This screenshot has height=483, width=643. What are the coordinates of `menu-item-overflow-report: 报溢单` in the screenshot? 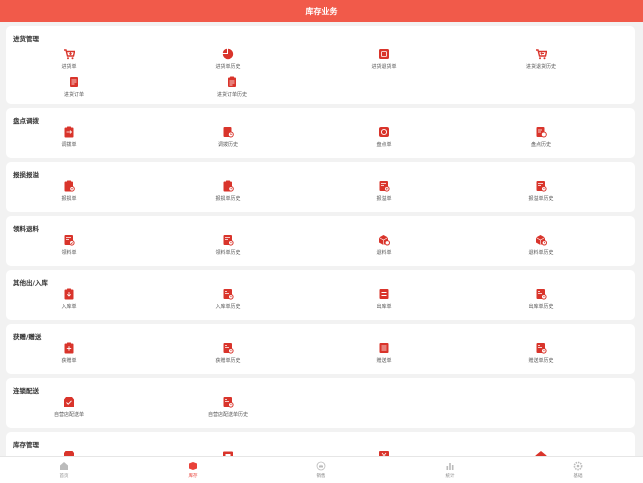 It's located at (384, 191).